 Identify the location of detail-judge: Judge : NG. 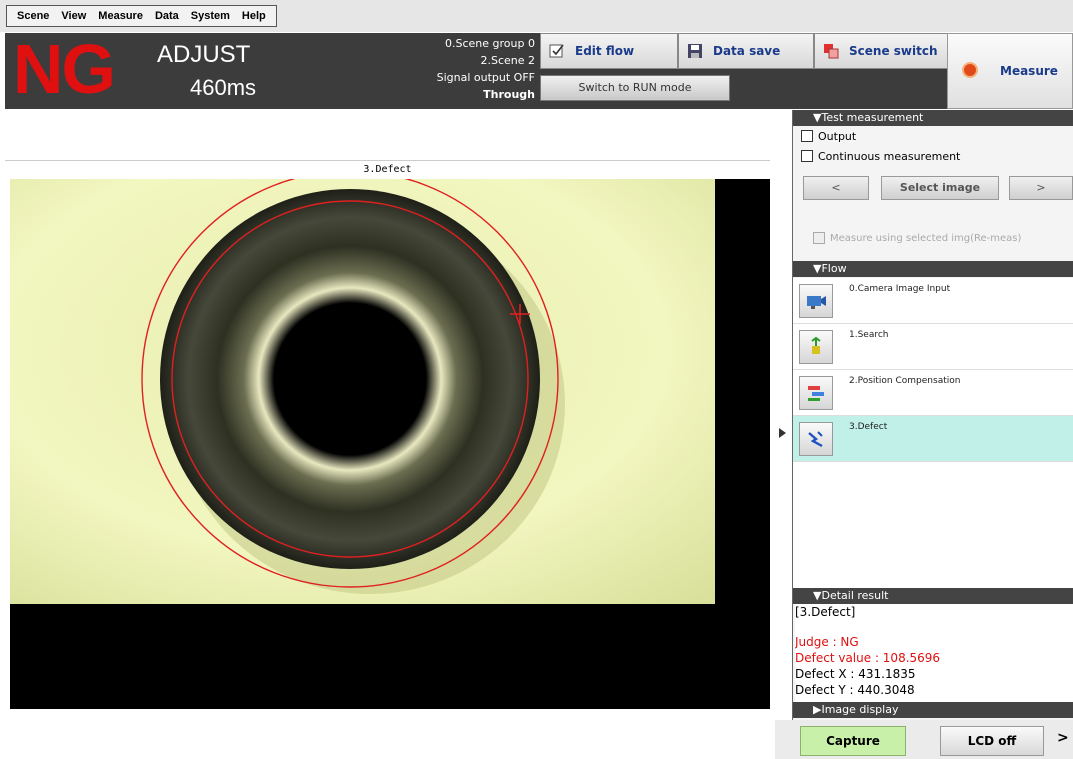
(827, 642).